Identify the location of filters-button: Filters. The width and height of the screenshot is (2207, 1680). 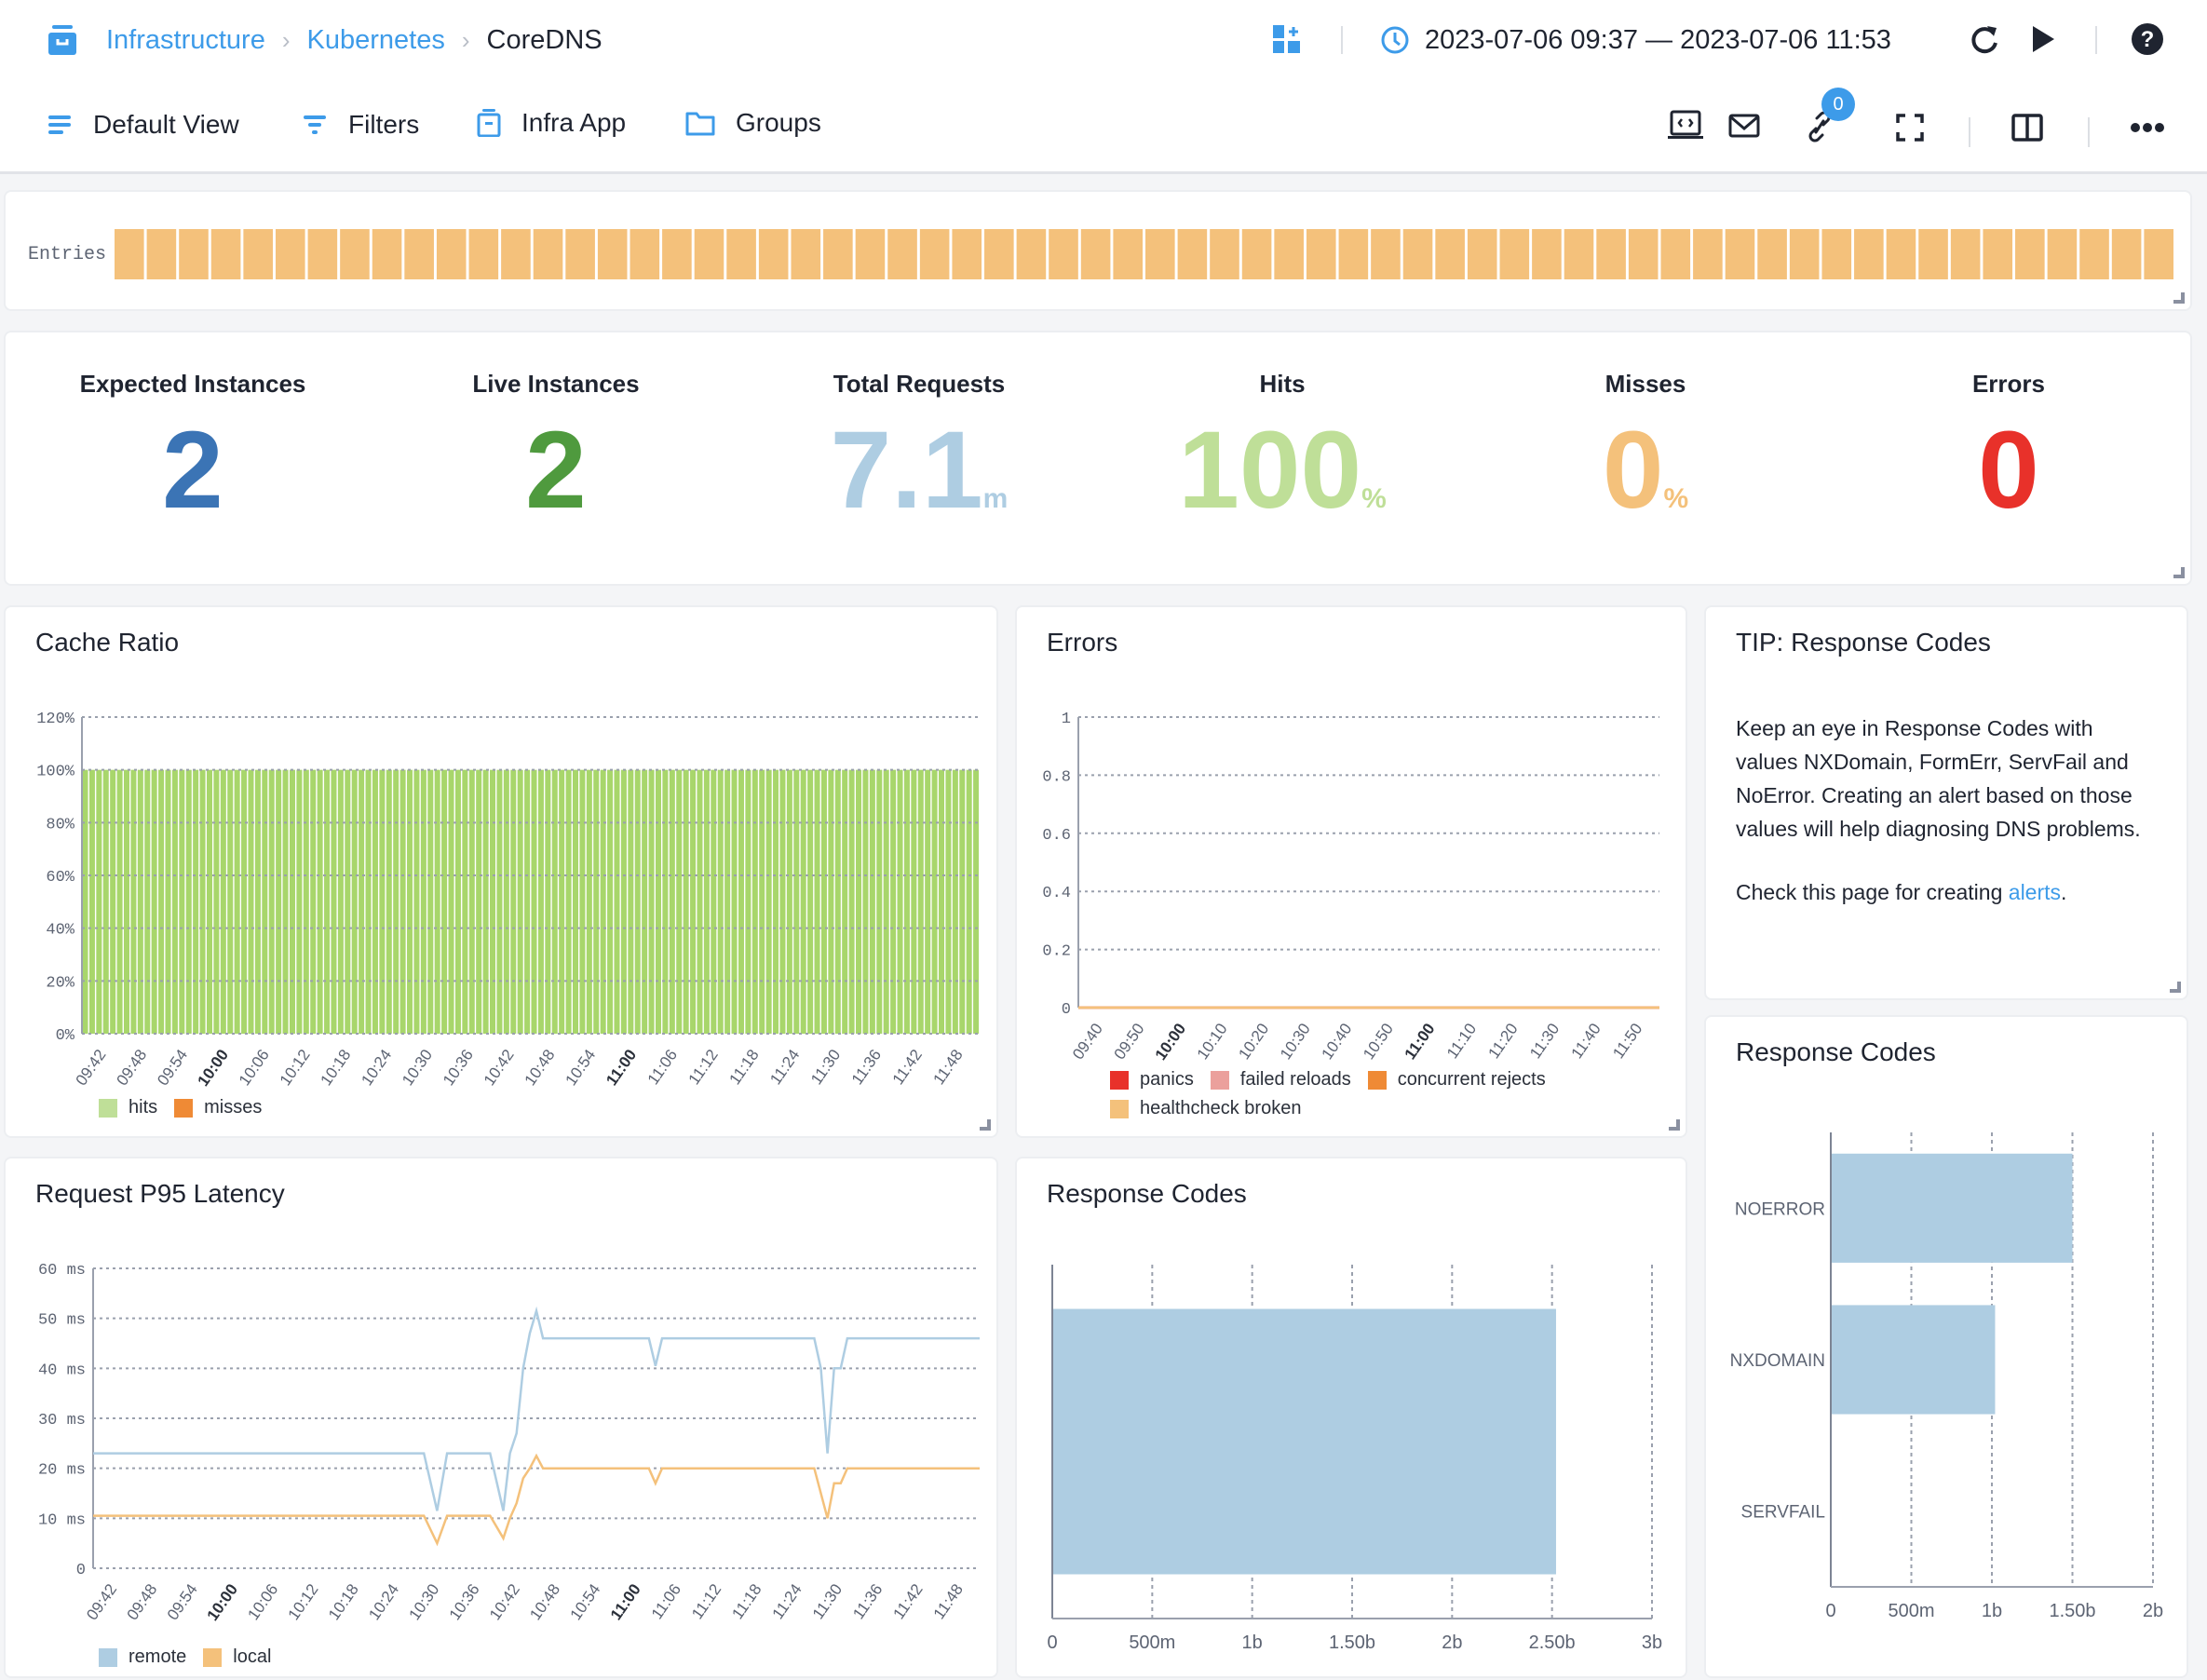
(361, 125).